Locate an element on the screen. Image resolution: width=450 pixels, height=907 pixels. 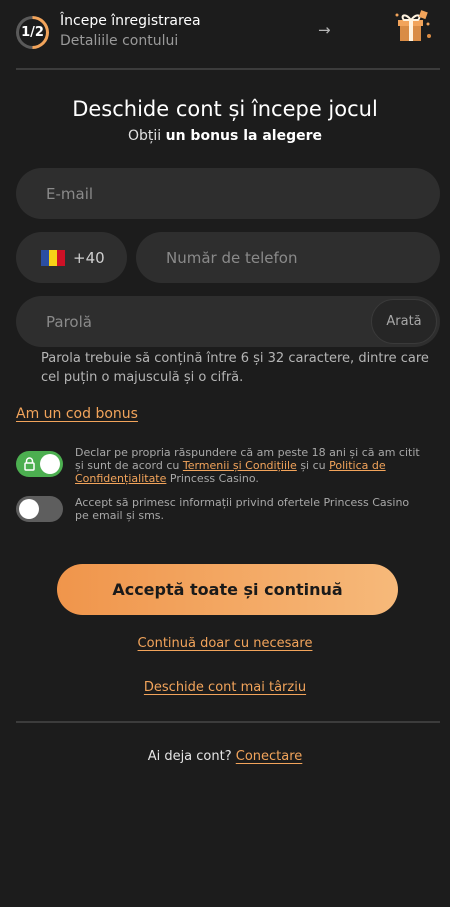
page-title: Deschide cont și începe jocul is located at coordinates (225, 109).